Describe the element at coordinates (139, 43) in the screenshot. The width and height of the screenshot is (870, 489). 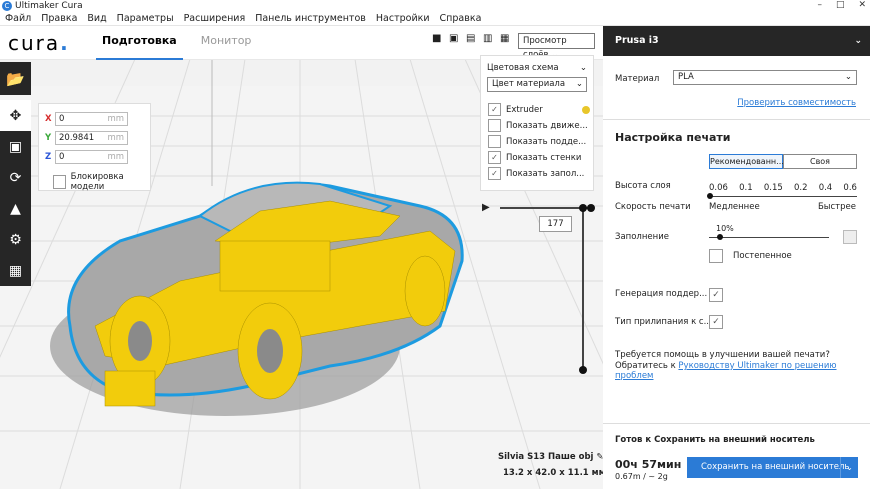
I see `tab-prepare: Подготовка` at that location.